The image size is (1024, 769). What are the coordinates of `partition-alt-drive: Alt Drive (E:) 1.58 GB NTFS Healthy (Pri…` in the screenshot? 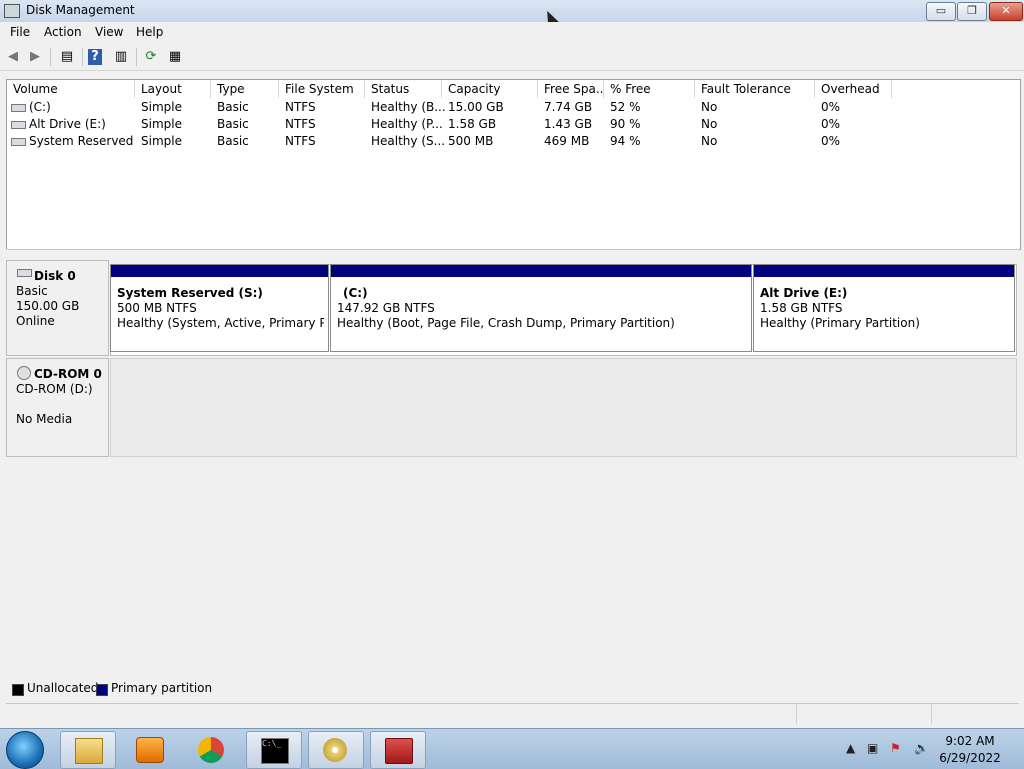 It's located at (884, 308).